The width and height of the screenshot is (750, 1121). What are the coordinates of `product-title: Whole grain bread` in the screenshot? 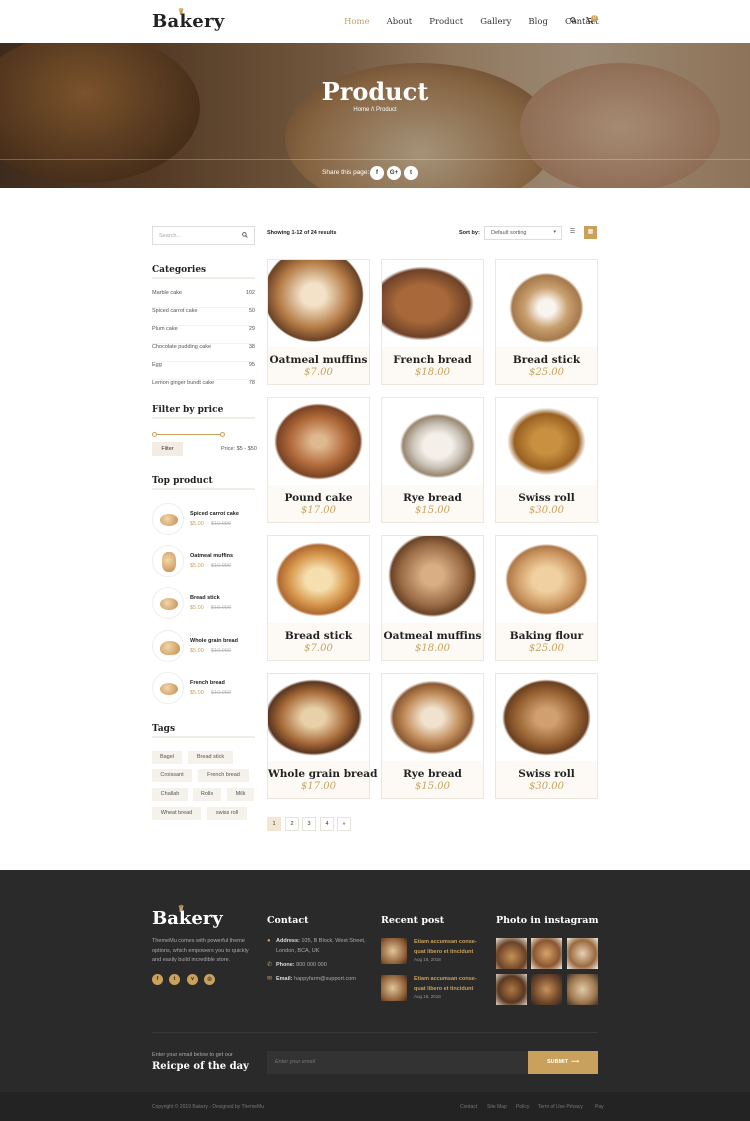 It's located at (322, 774).